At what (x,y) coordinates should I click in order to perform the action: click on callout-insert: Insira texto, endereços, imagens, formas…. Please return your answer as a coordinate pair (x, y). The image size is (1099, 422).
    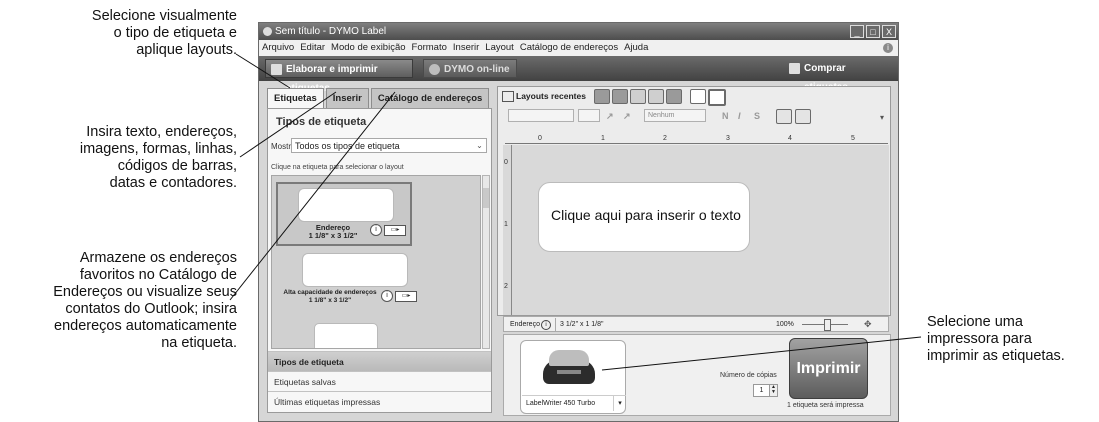
    Looking at the image, I should click on (158, 157).